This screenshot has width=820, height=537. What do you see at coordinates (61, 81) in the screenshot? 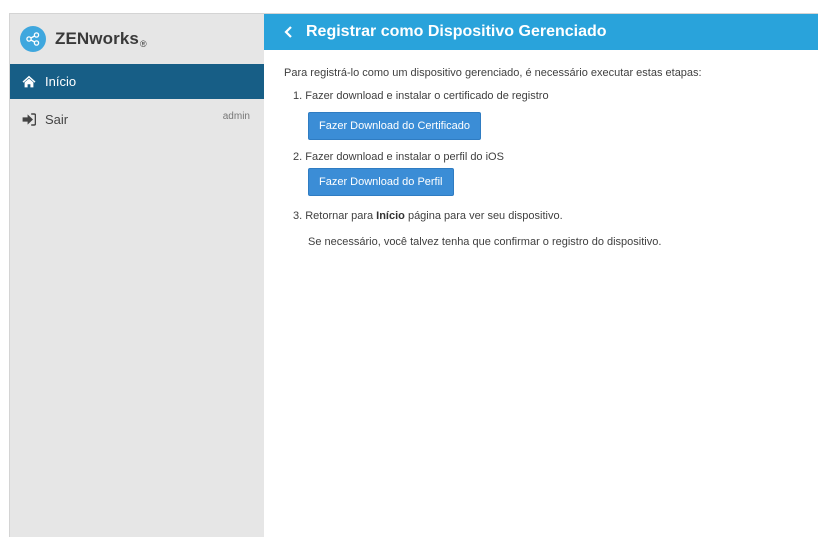
I see `sidebar-item-label: Início` at bounding box center [61, 81].